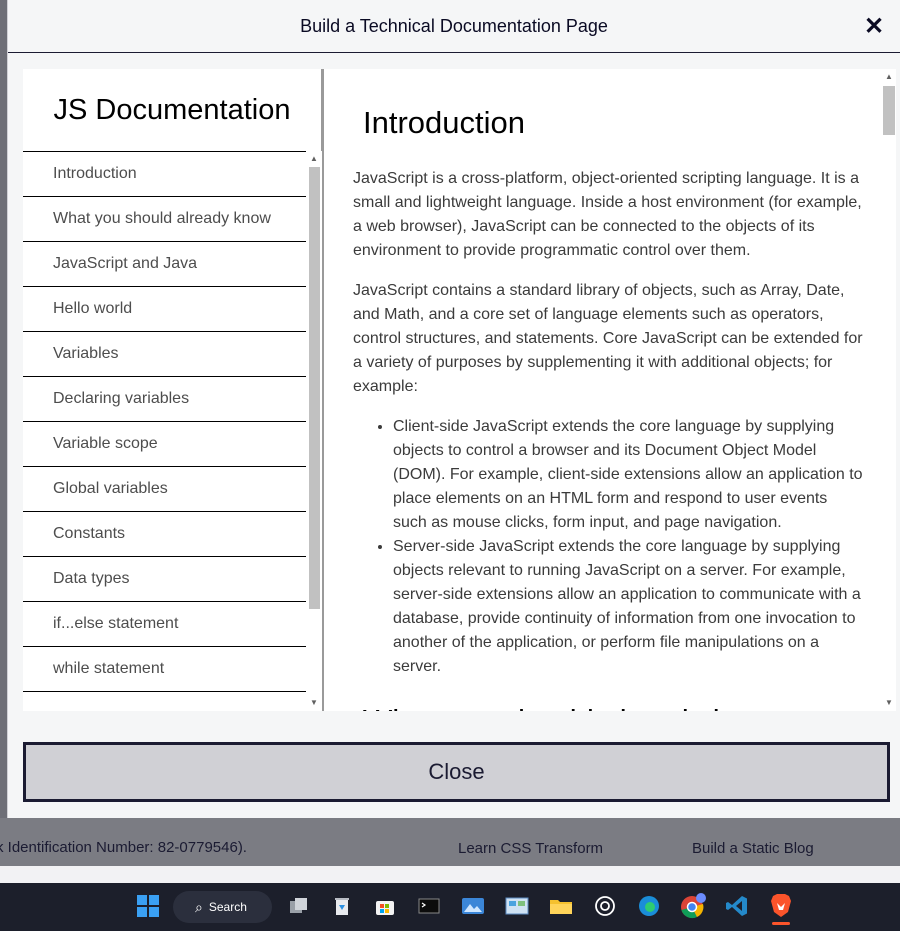  I want to click on nav-link-hello-world: Hello world, so click(164, 309).